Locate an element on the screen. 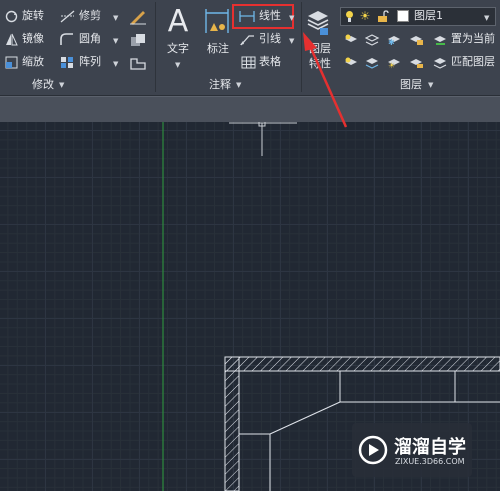 The width and height of the screenshot is (500, 491). linear-dropdown-icon: ▼ is located at coordinates (291, 18).